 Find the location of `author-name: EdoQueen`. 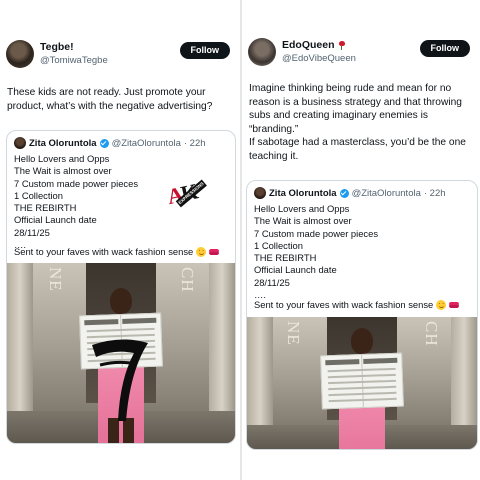

author-name: EdoQueen is located at coordinates (319, 45).